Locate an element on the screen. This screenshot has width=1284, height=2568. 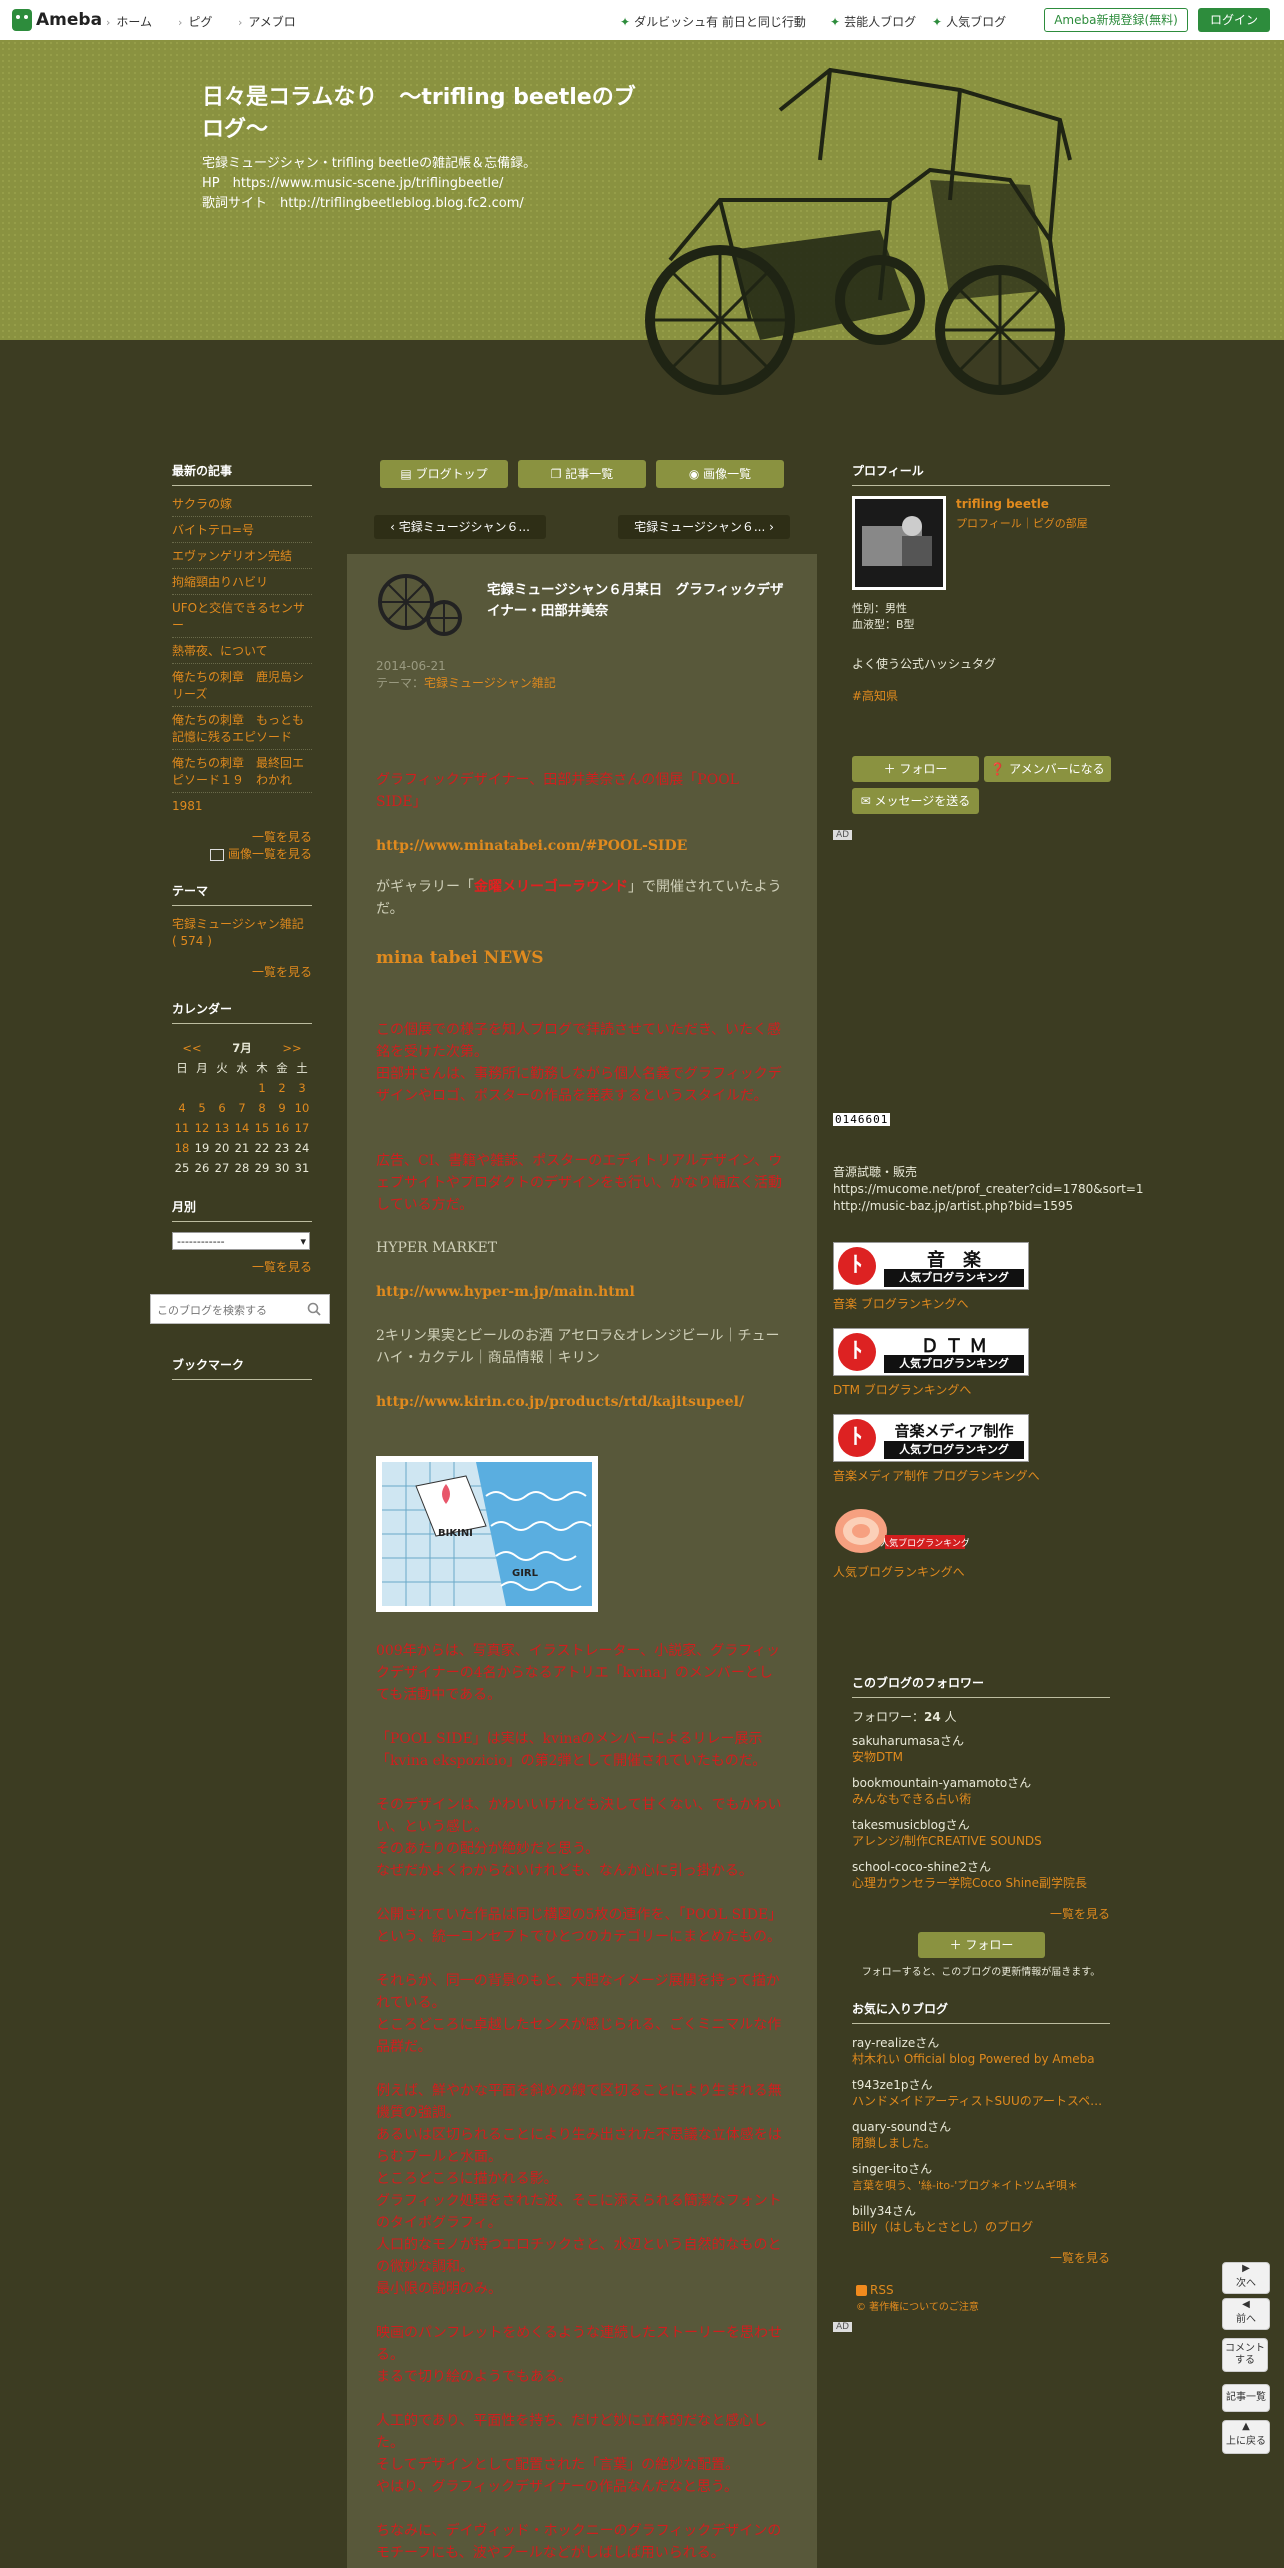
follower-name: school-coco-shine2さん is located at coordinates (921, 1867).